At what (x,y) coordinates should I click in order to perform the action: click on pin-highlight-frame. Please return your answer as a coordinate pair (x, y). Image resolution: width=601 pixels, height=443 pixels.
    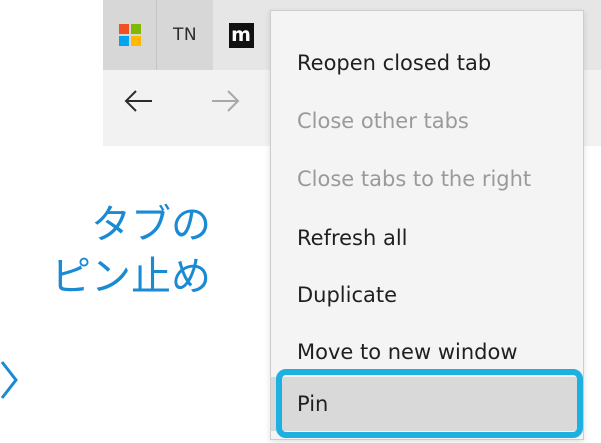
    Looking at the image, I should click on (429, 403).